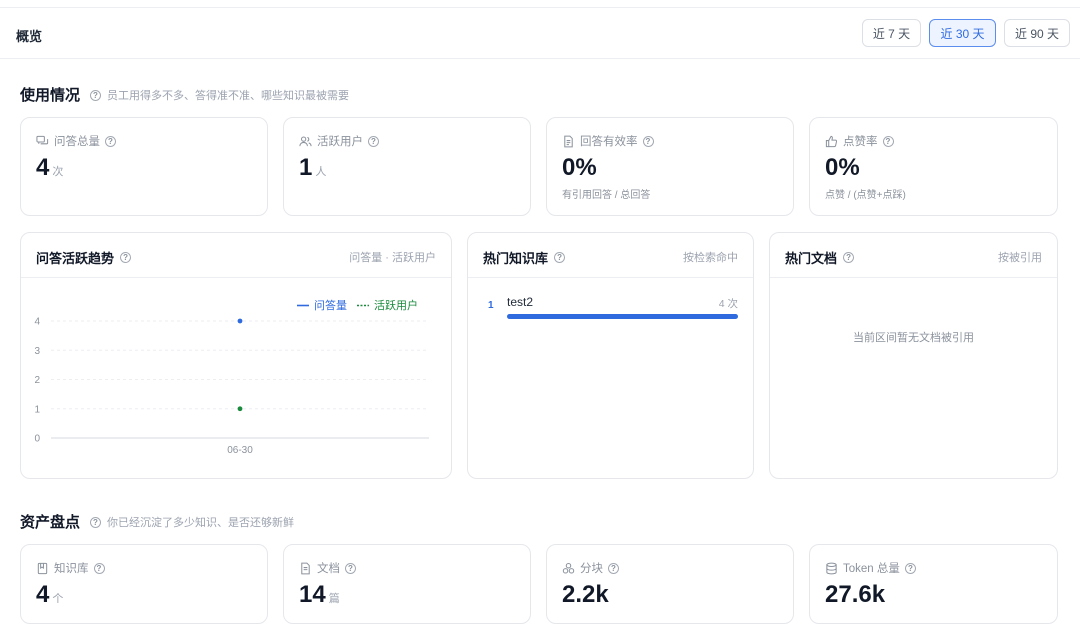 Image resolution: width=1080 pixels, height=636 pixels. Describe the element at coordinates (231, 377) in the screenshot. I see `qa-trend-chart: 0 1 2 3 4 06-30 问答量 活跃用户` at that location.